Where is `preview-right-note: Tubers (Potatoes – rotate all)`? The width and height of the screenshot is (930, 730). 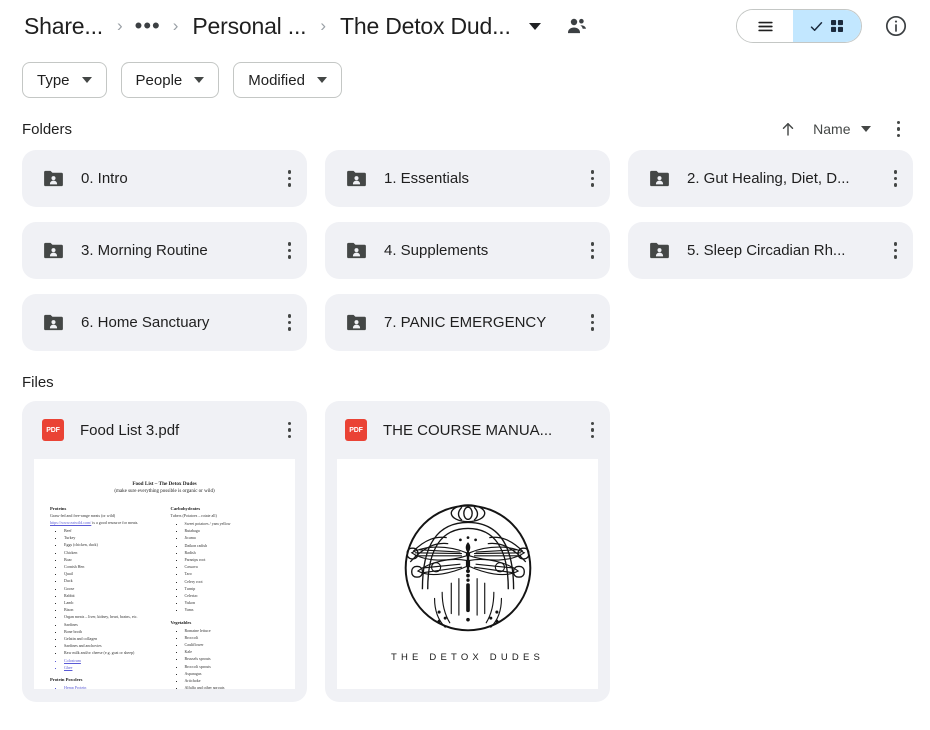
preview-right-note: Tubers (Potatoes – rotate all) is located at coordinates (193, 515).